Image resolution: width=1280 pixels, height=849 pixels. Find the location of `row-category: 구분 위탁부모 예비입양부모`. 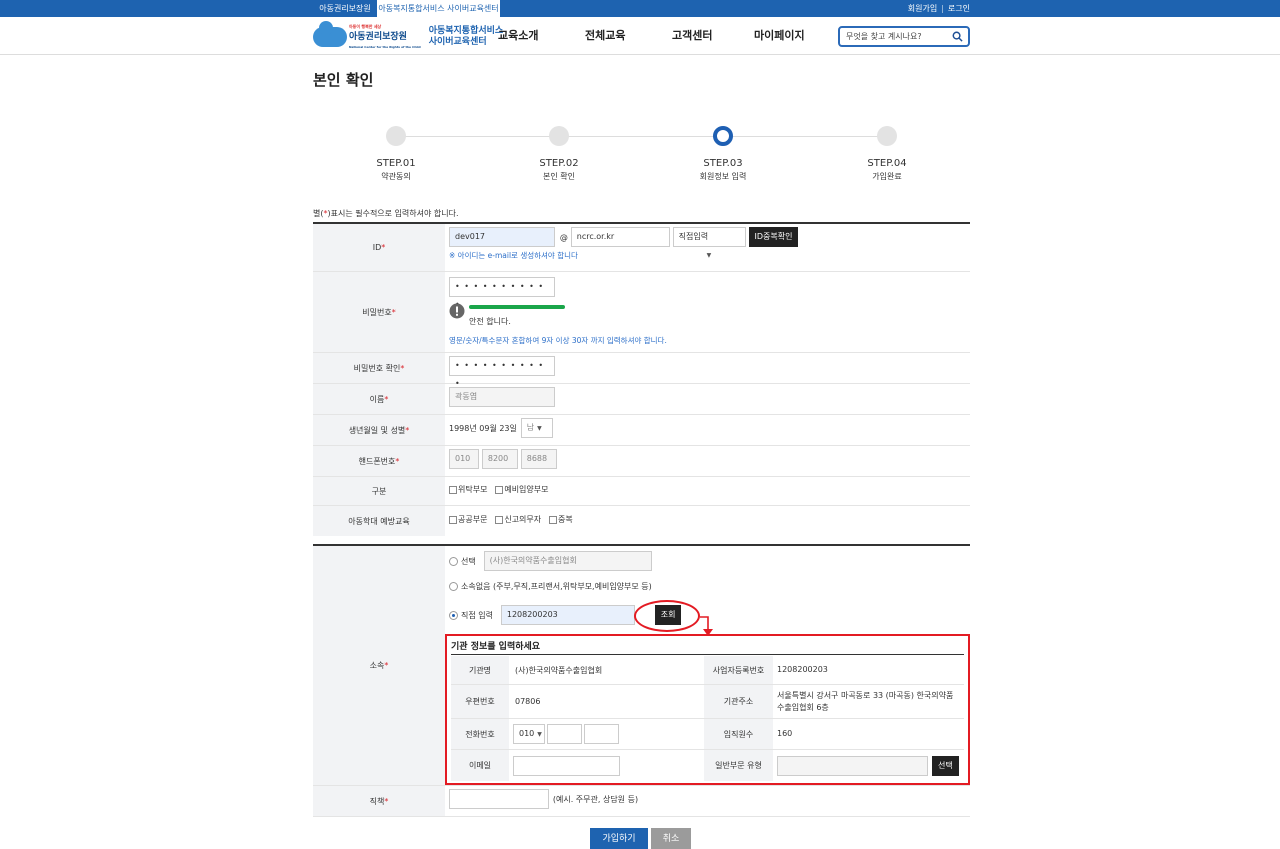

row-category: 구분 위탁부모 예비입양부모 is located at coordinates (641, 491).